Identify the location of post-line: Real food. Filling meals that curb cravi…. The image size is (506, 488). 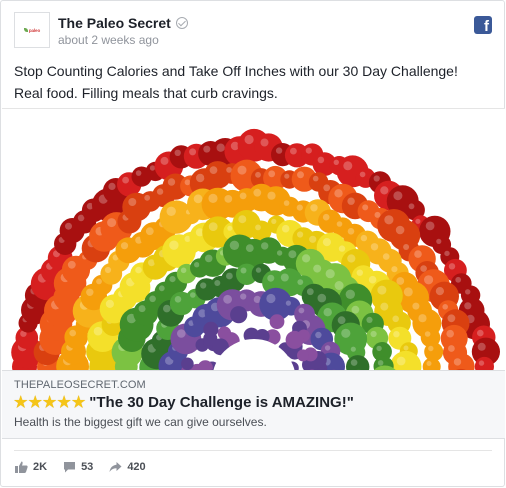
(146, 93).